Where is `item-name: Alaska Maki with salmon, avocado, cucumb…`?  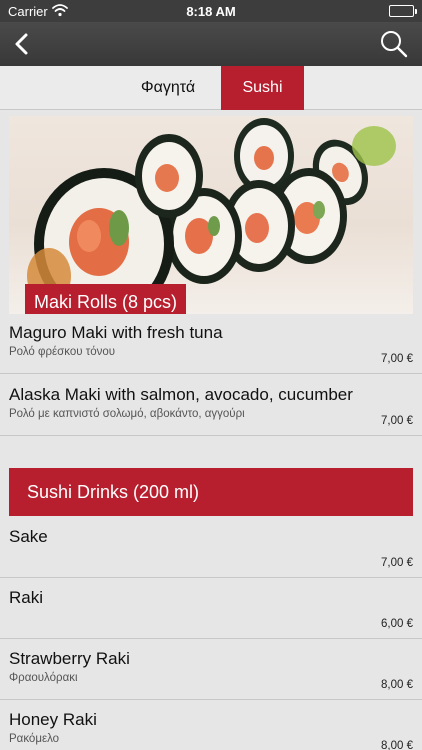 item-name: Alaska Maki with salmon, avocado, cucumb… is located at coordinates (181, 394).